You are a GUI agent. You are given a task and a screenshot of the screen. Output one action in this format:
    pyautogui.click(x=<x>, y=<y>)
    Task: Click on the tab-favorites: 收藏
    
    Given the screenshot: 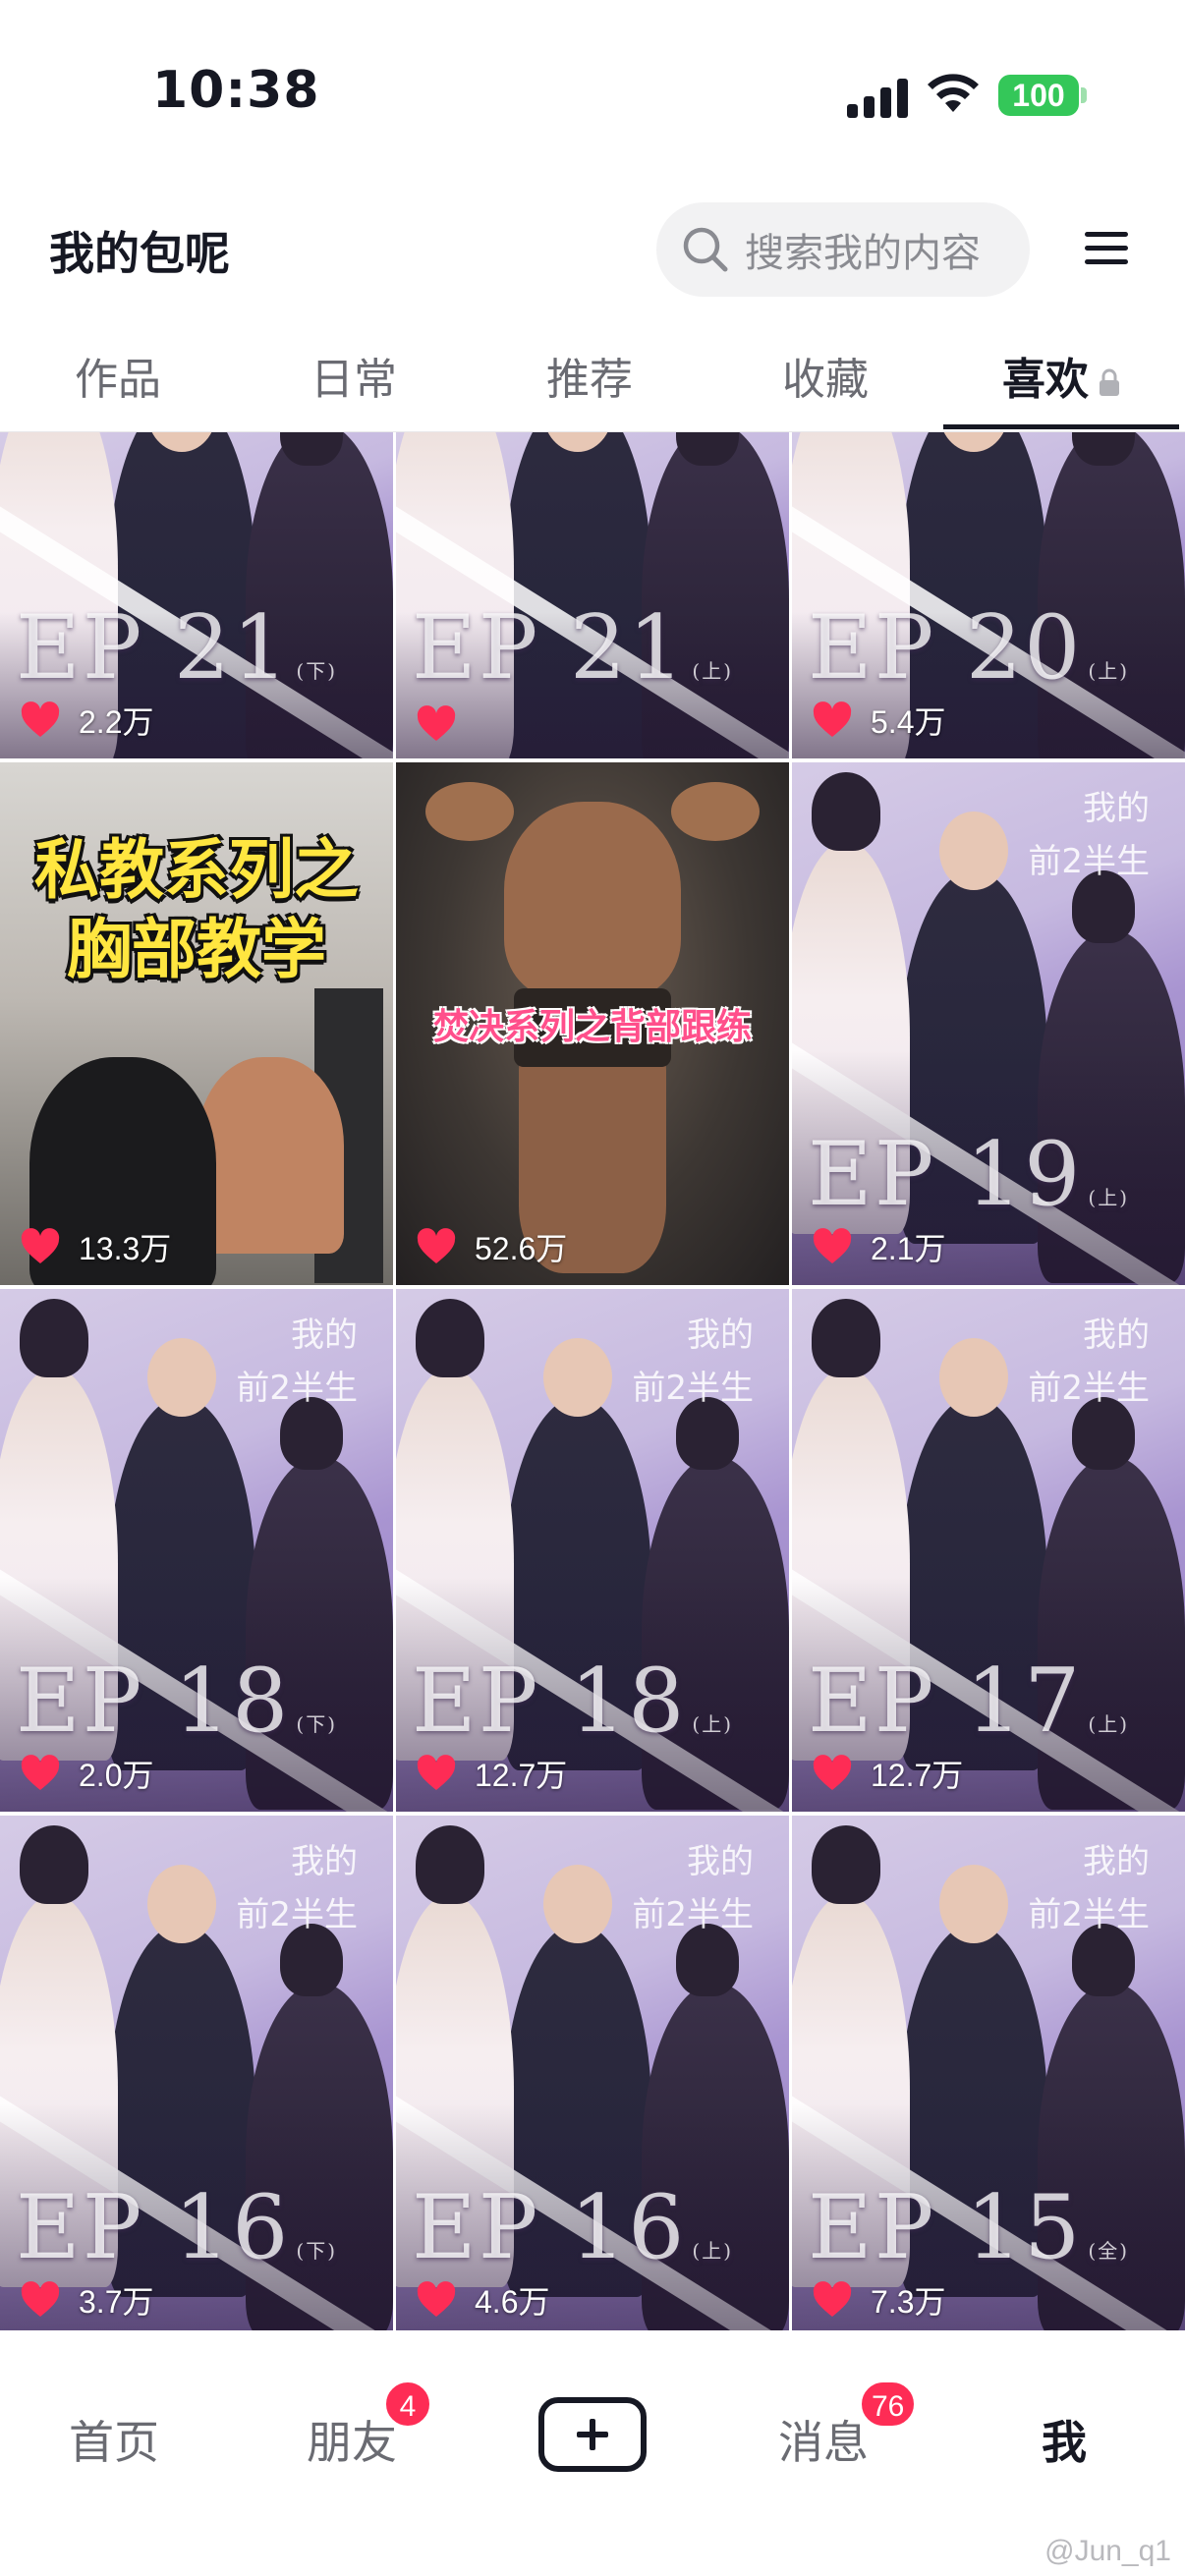 What is the action you would take?
    pyautogui.click(x=825, y=375)
    